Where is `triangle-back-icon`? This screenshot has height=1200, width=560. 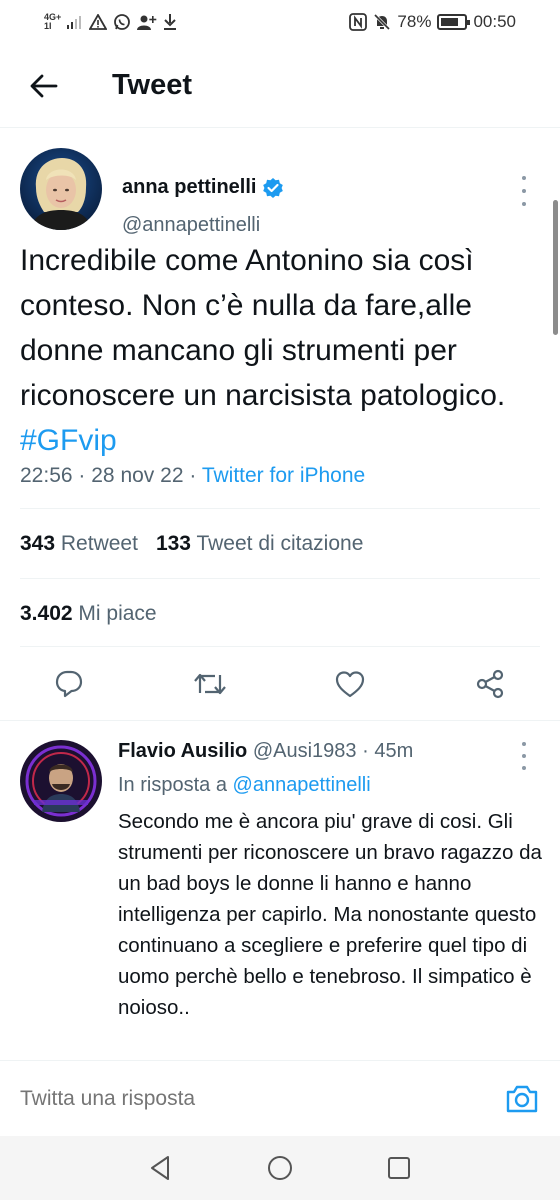
triangle-back-icon is located at coordinates (160, 1168).